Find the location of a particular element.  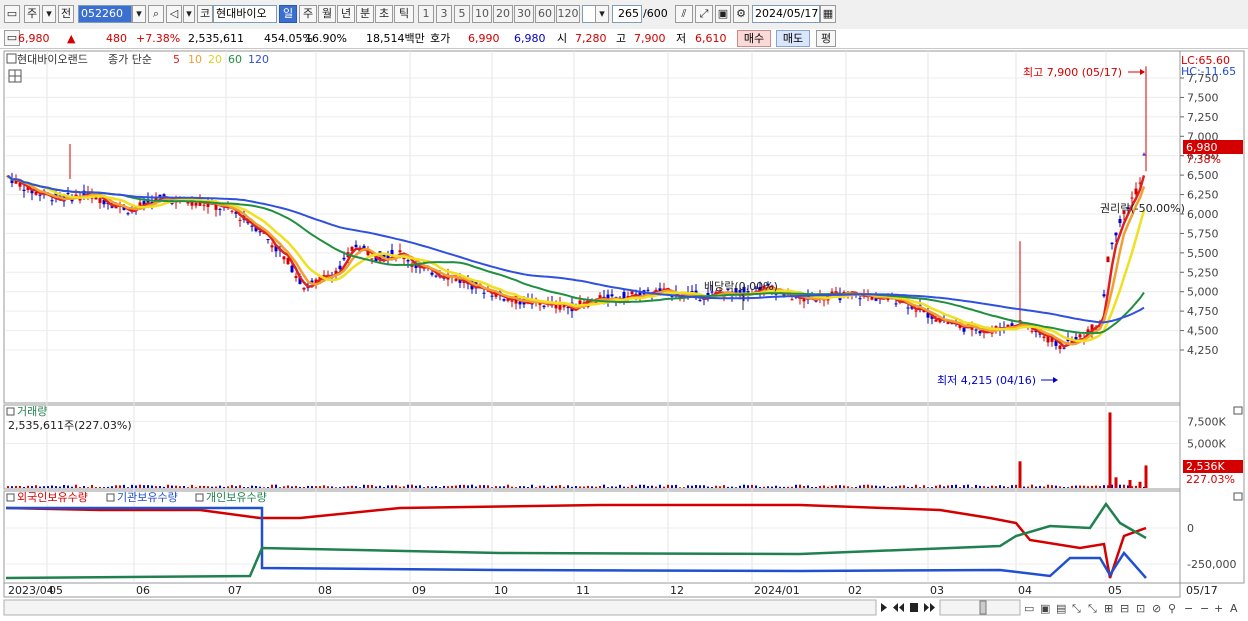

y-tick-label: 7,500 is located at coordinates (1203, 97).